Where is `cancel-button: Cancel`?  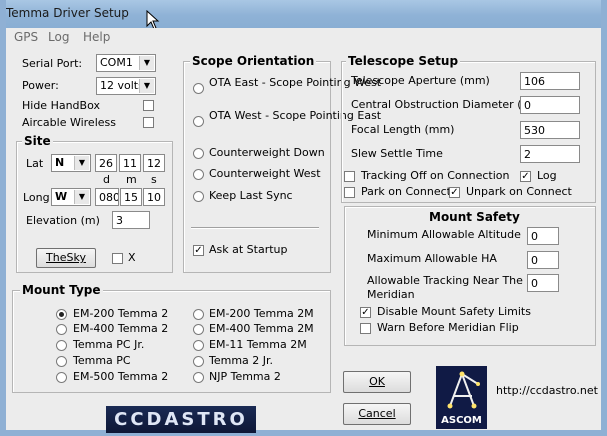
cancel-button: Cancel is located at coordinates (377, 414).